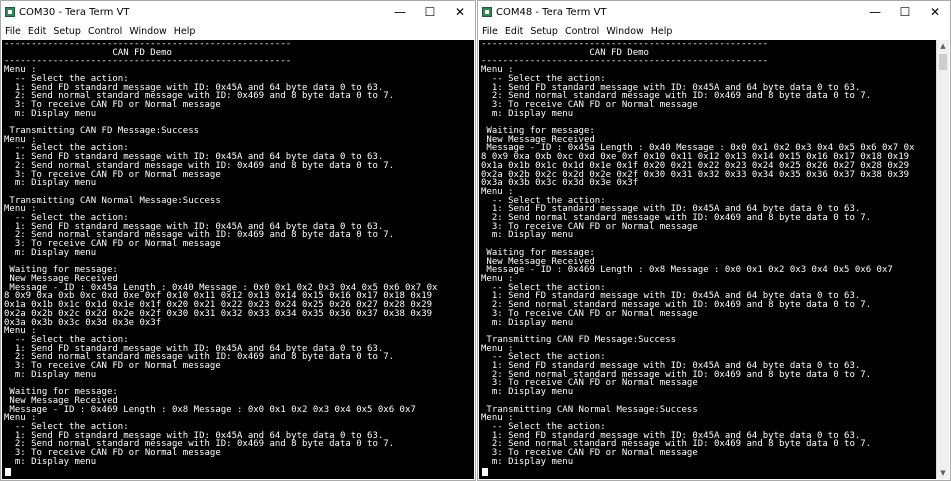 The image size is (951, 481). What do you see at coordinates (551, 12) in the screenshot?
I see `window-title: COM48 - Tera Term VT` at bounding box center [551, 12].